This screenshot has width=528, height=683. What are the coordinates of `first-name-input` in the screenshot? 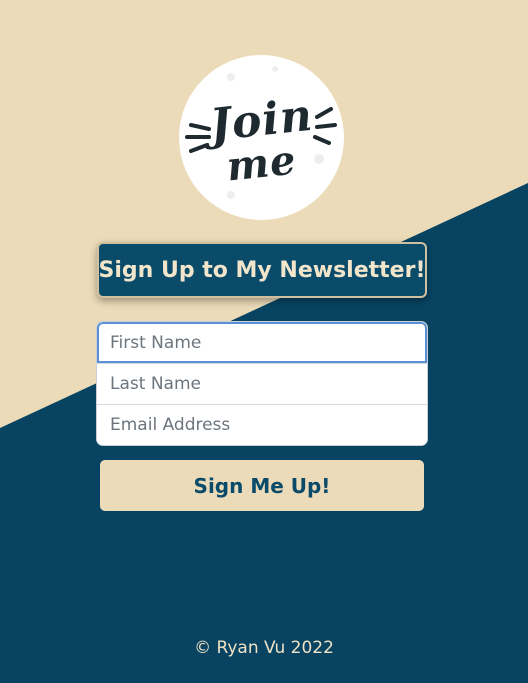 It's located at (262, 342).